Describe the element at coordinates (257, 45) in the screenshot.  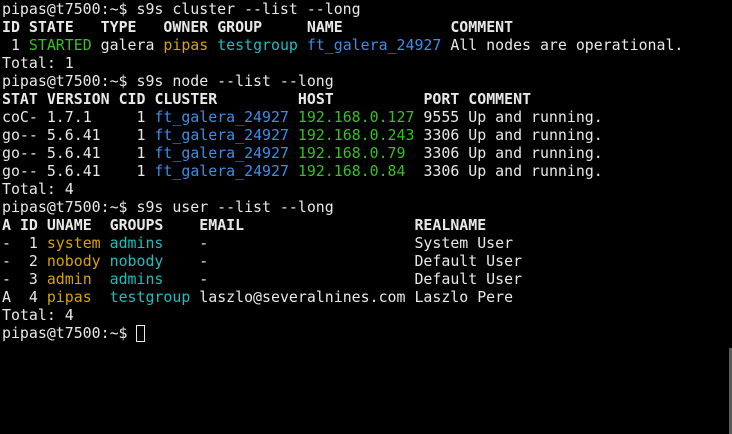
I see `cluster-group: testgroup` at that location.